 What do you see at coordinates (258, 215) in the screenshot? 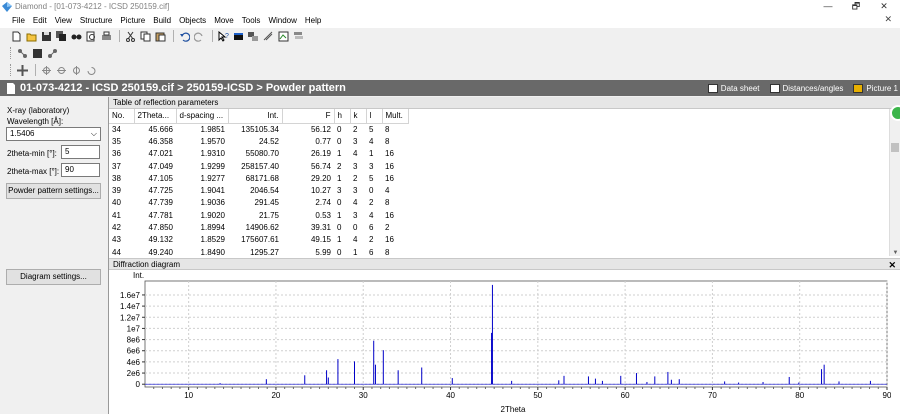
I see `table-row: 41 47.781 1.9020 21.75 0.53 1 3 4 16` at bounding box center [258, 215].